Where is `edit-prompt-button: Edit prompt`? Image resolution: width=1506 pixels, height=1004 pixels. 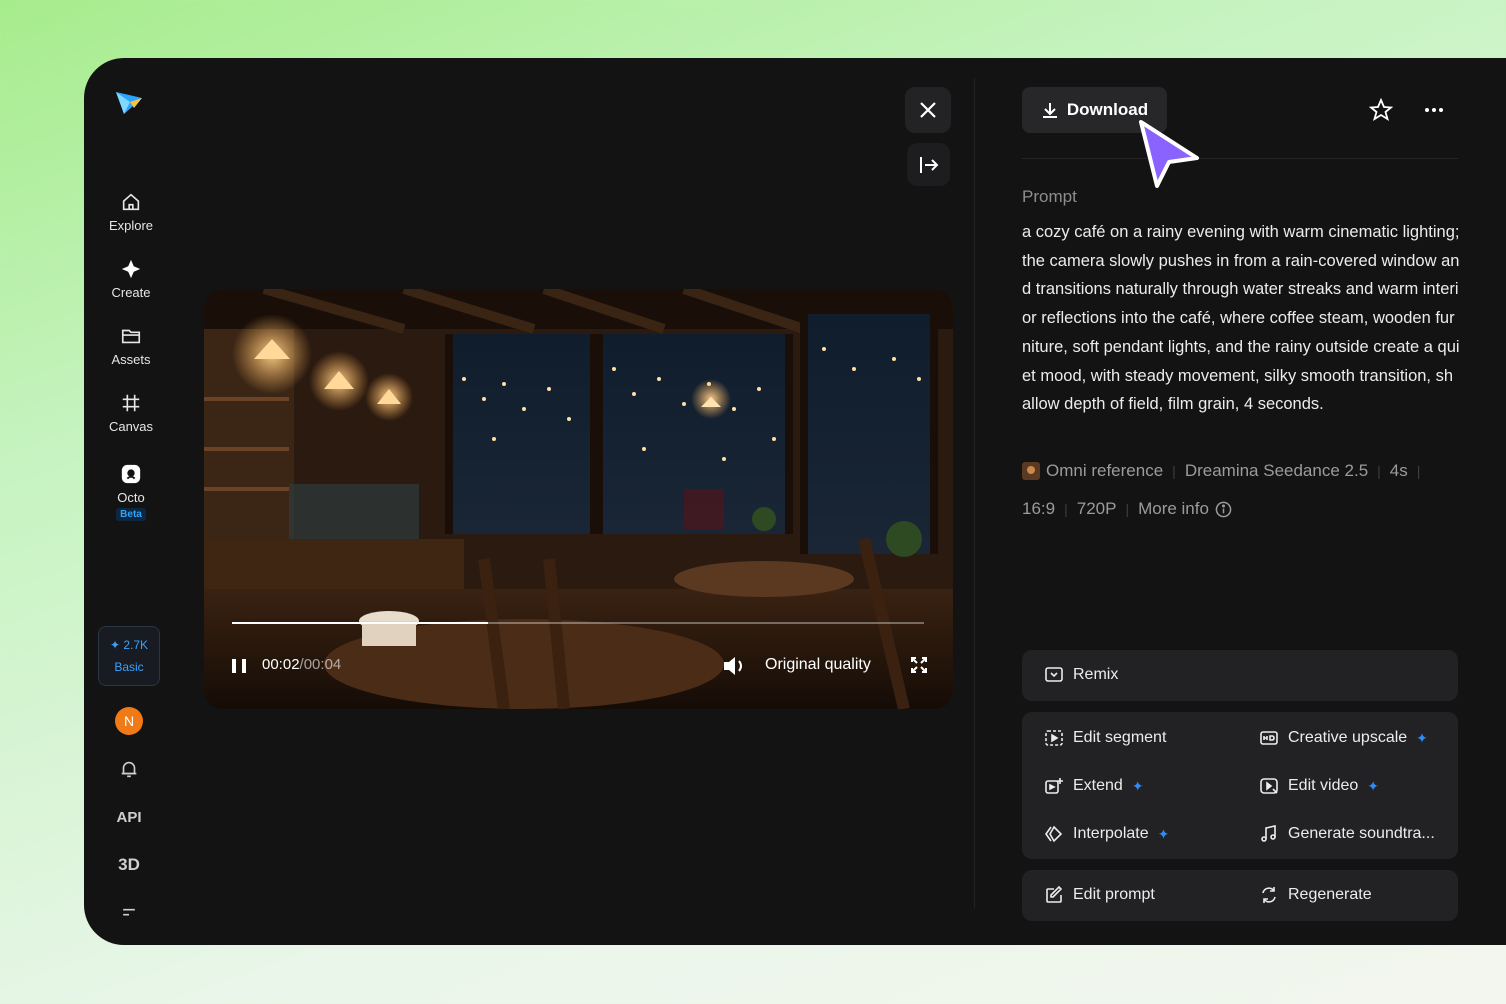 edit-prompt-button: Edit prompt is located at coordinates (1099, 895).